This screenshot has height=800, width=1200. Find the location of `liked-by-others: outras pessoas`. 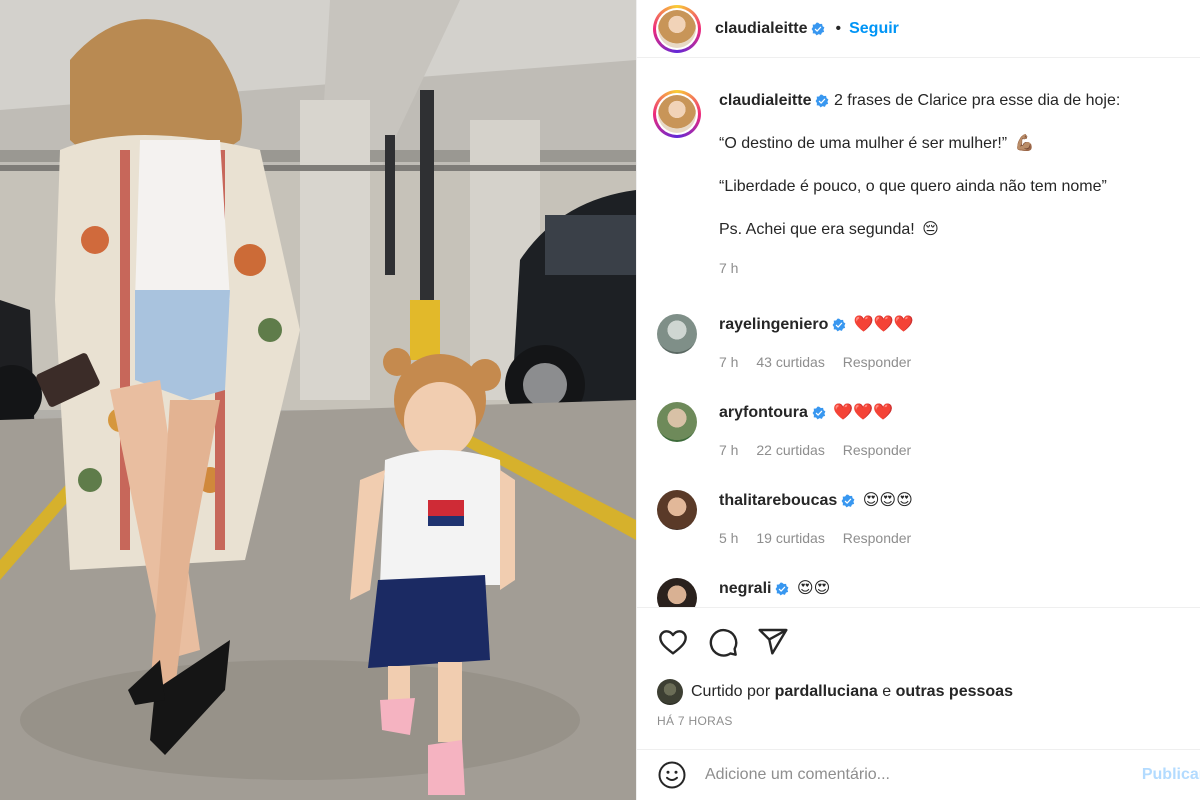

liked-by-others: outras pessoas is located at coordinates (954, 692).